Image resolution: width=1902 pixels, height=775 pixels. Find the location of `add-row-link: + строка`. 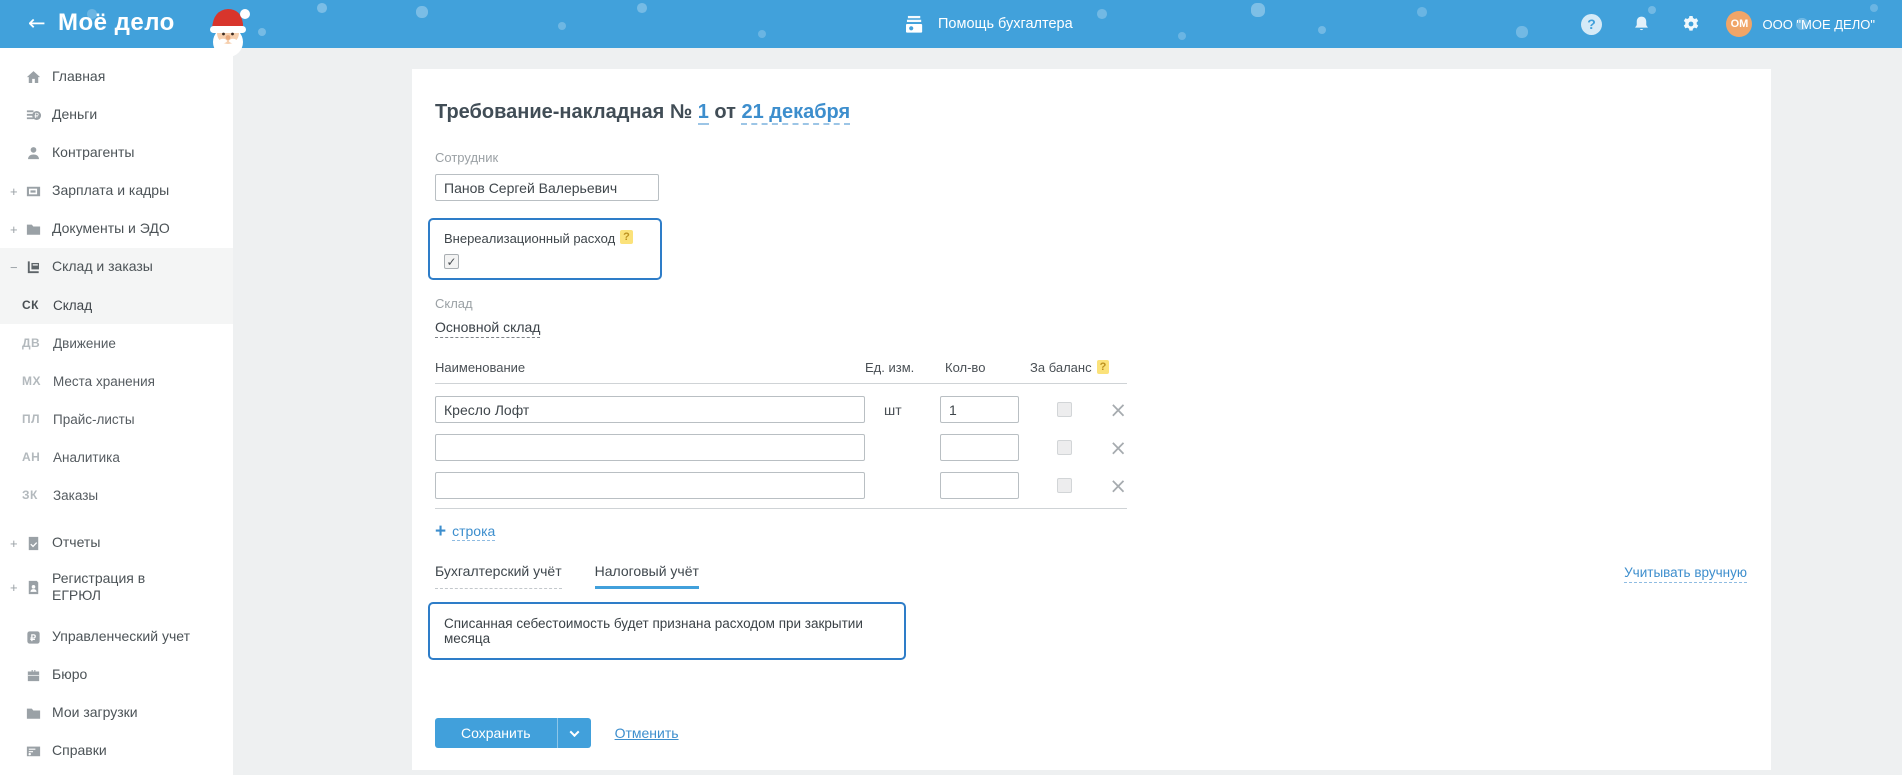

add-row-link: + строка is located at coordinates (465, 531).